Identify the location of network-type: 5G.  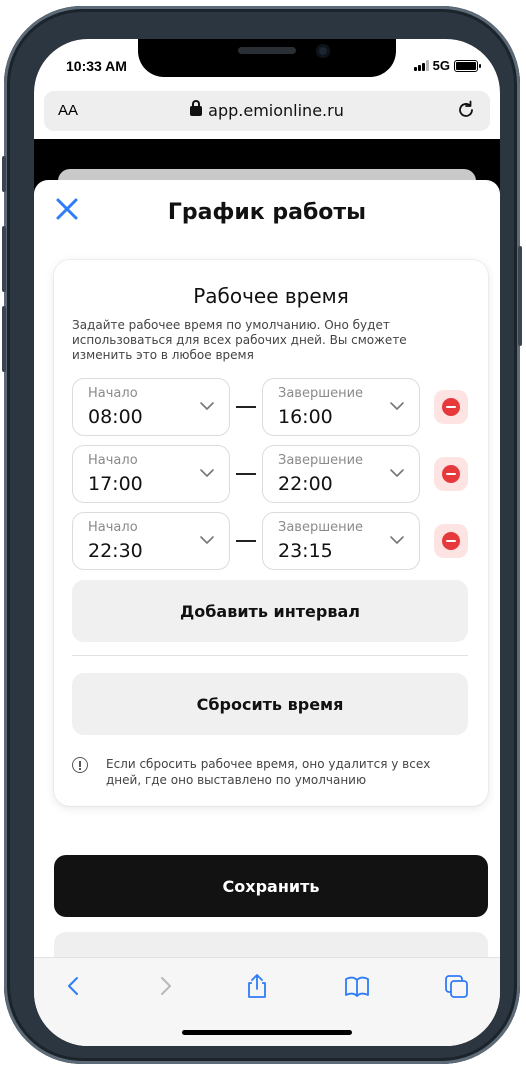
(441, 65).